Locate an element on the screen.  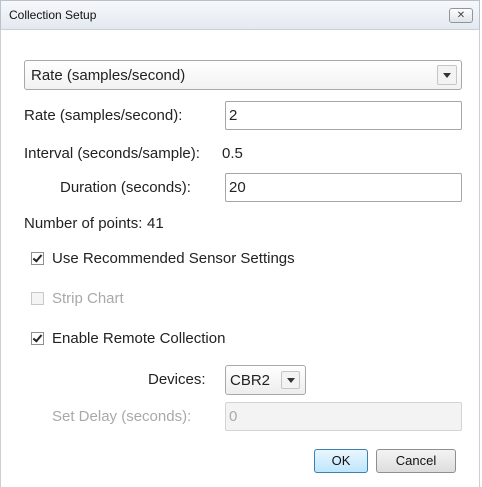
title-bar: Collection Setup ✕ is located at coordinates (240, 15).